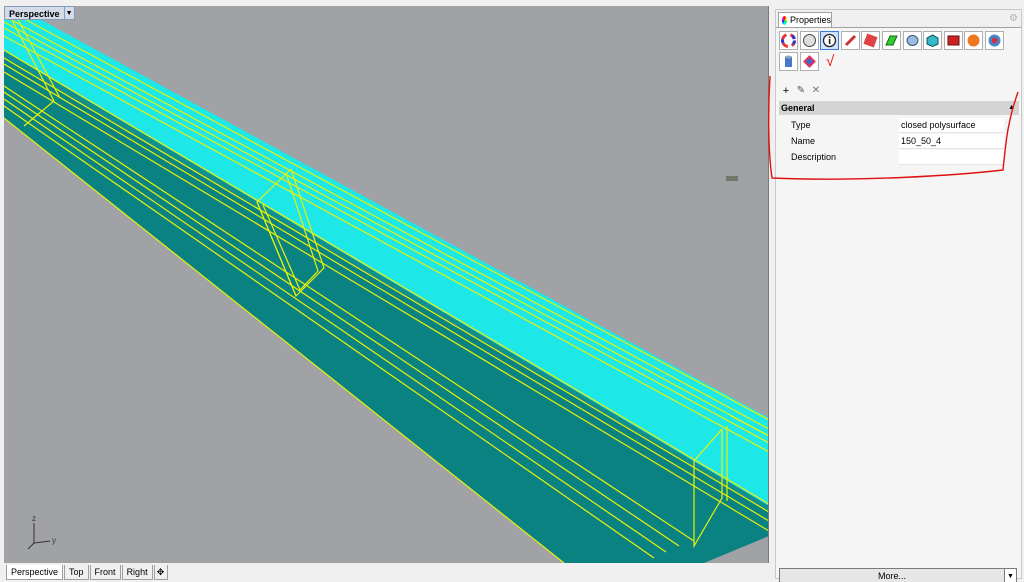 Image resolution: width=1024 pixels, height=582 pixels. I want to click on ball-icon, so click(974, 40).